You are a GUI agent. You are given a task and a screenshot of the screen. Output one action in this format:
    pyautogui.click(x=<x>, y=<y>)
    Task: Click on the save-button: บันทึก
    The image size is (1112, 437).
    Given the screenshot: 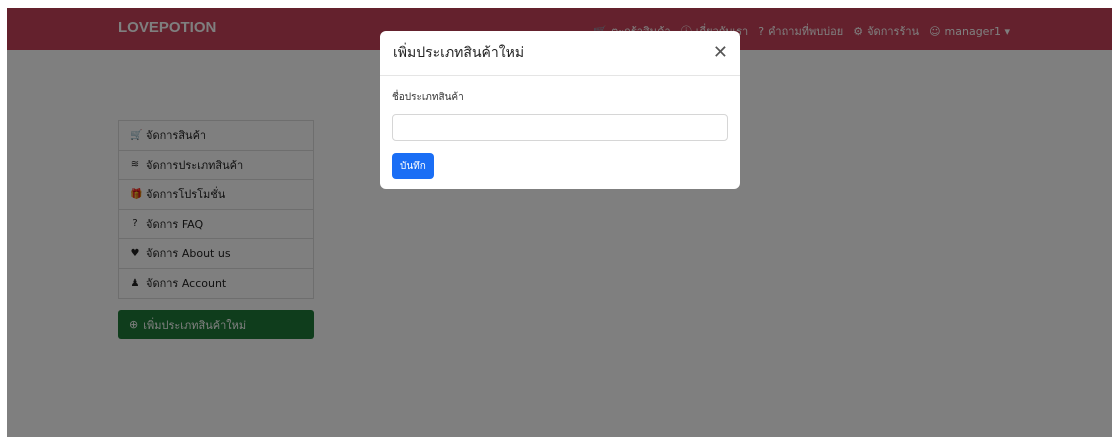 What is the action you would take?
    pyautogui.click(x=413, y=166)
    